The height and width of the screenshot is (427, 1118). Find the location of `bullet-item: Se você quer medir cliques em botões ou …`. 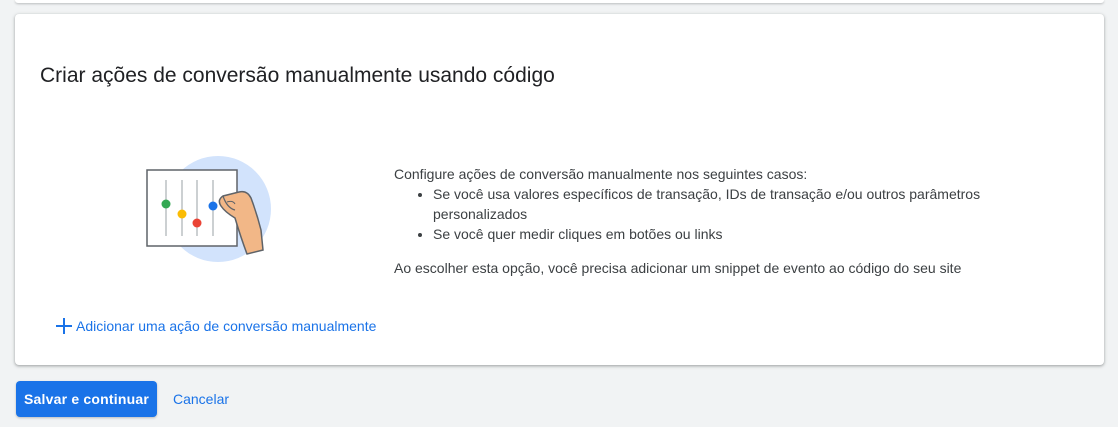

bullet-item: Se você quer medir cliques em botões ou … is located at coordinates (738, 234).